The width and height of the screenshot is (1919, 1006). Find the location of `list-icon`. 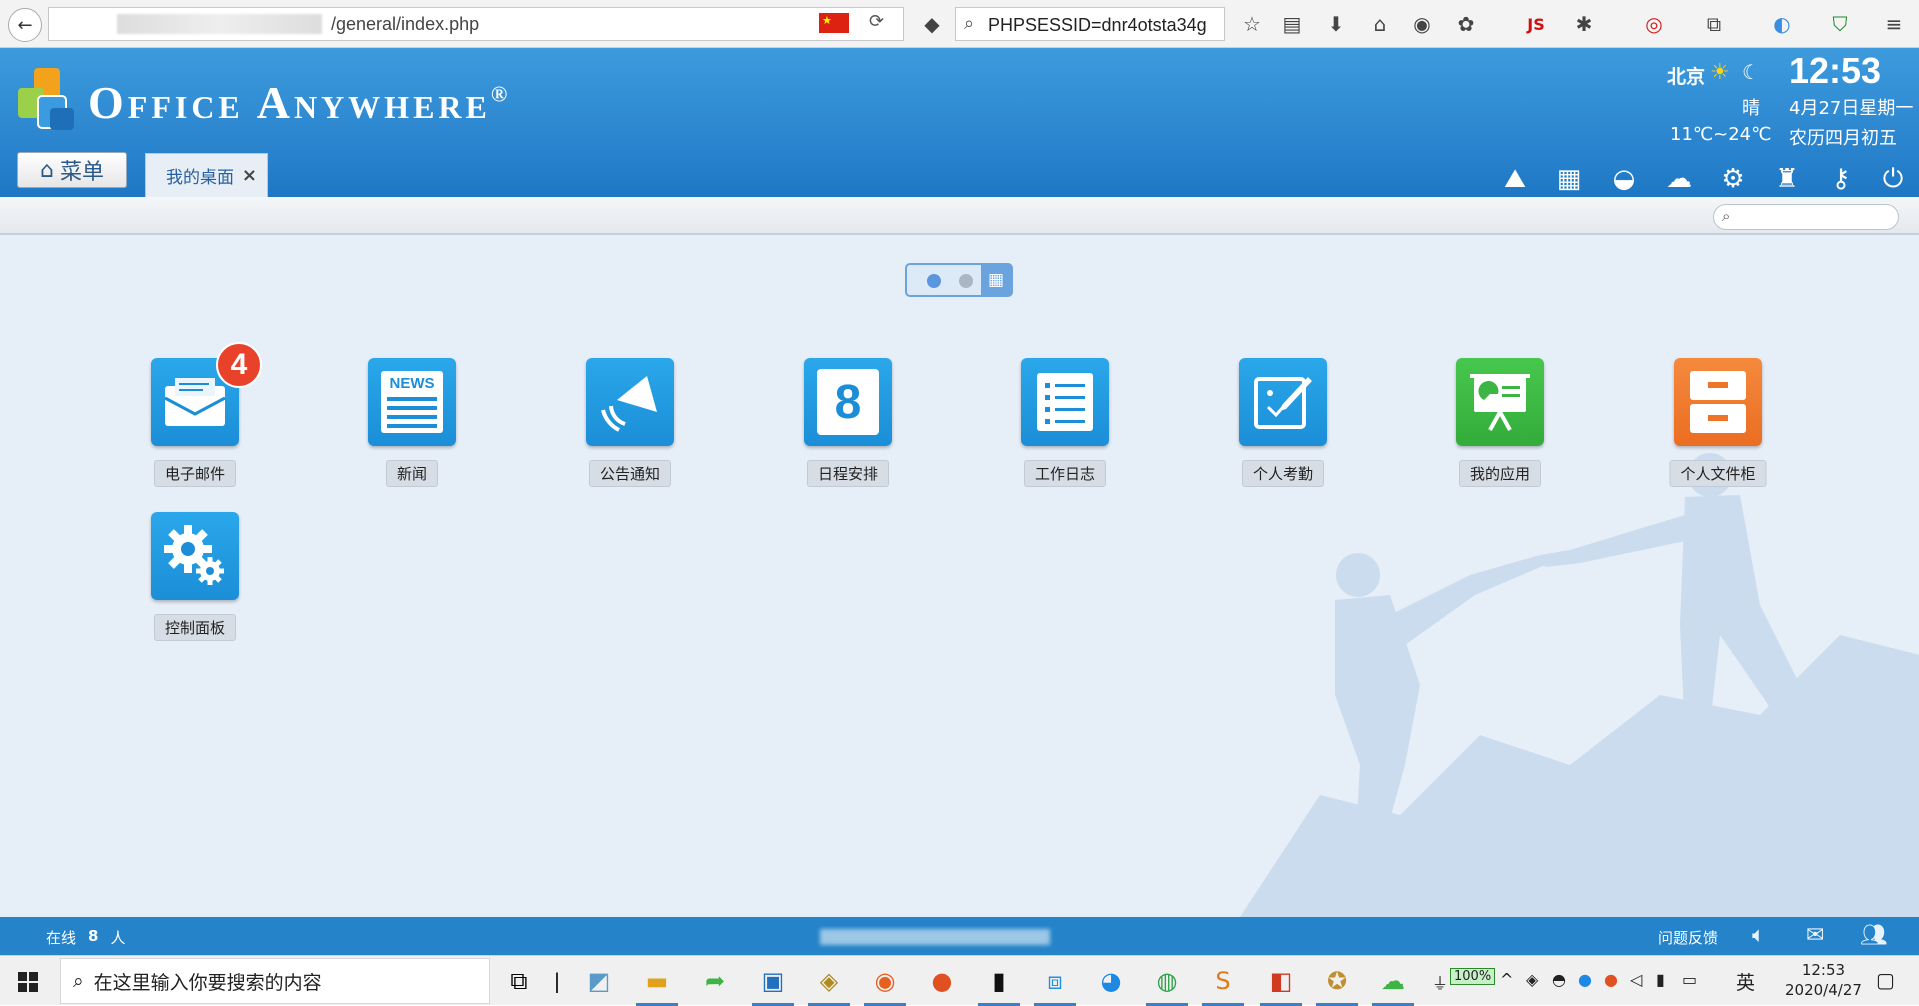

list-icon is located at coordinates (1065, 402).